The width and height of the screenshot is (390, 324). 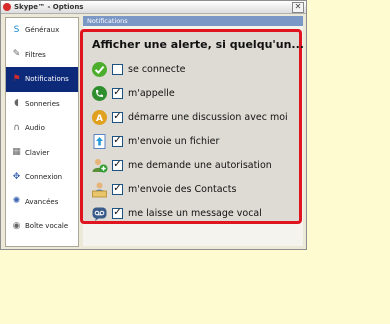 I want to click on authorization-request-icon, so click(x=100, y=165).